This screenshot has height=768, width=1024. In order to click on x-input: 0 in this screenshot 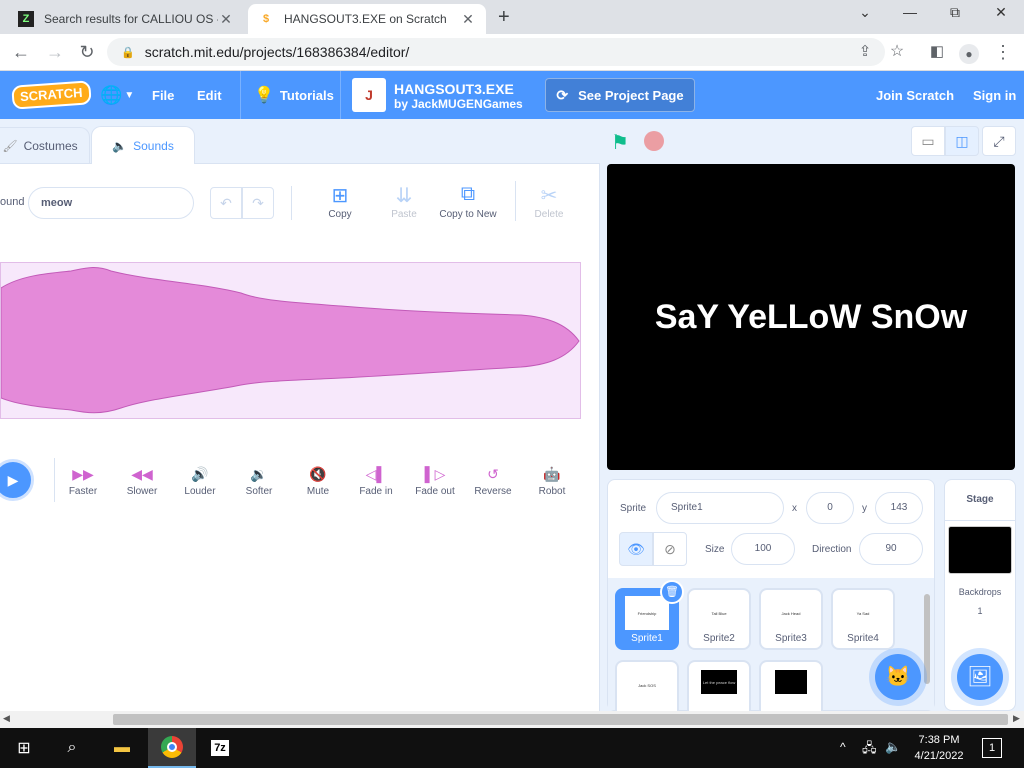, I will do `click(830, 508)`.